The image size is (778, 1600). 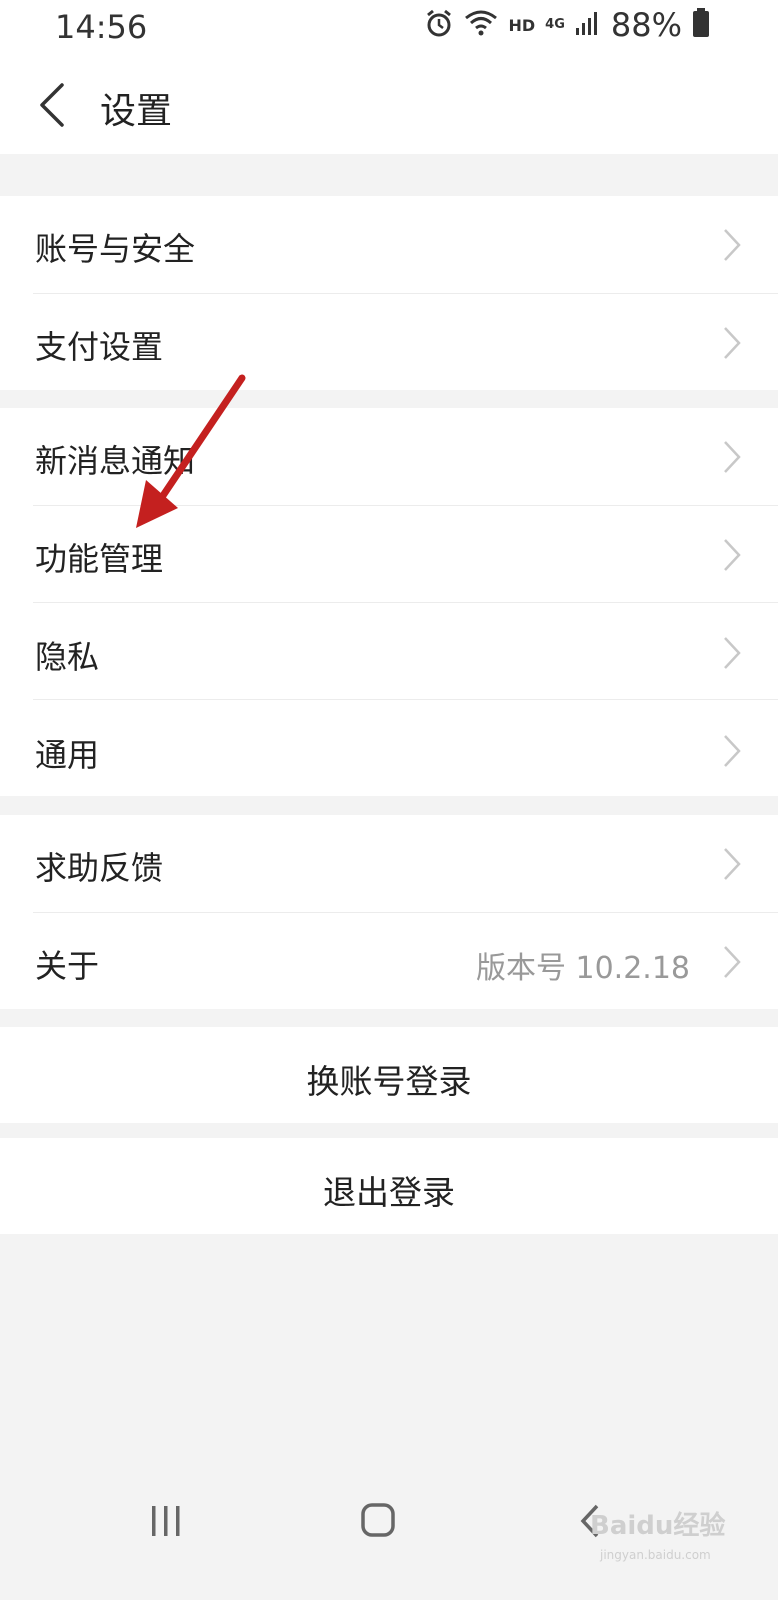 What do you see at coordinates (567, 25) in the screenshot?
I see `status-icons: HD 4G 88%` at bounding box center [567, 25].